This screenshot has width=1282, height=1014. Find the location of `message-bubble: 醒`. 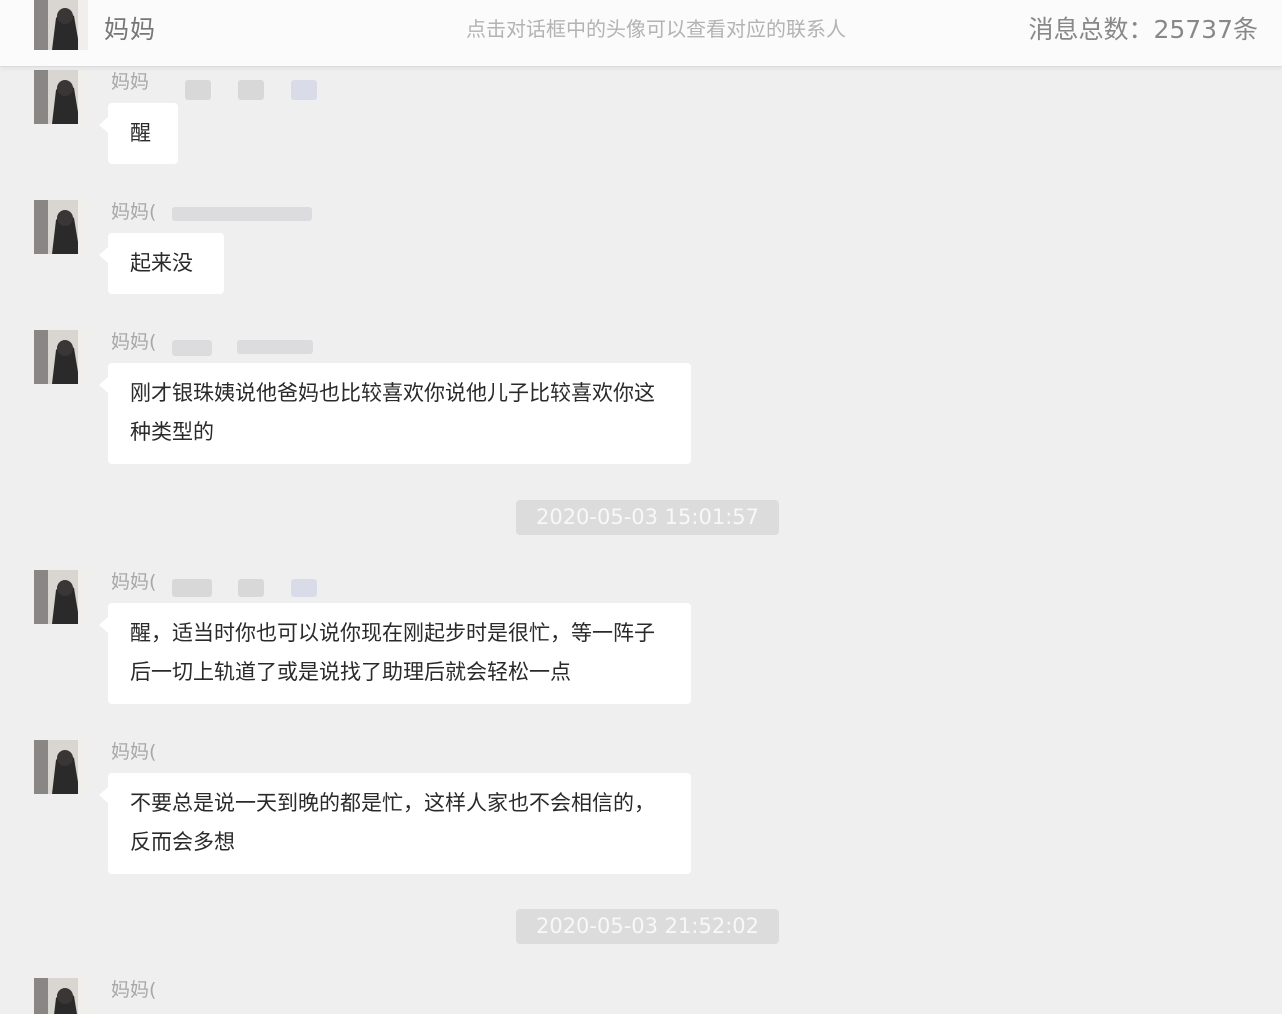

message-bubble: 醒 is located at coordinates (138, 133).